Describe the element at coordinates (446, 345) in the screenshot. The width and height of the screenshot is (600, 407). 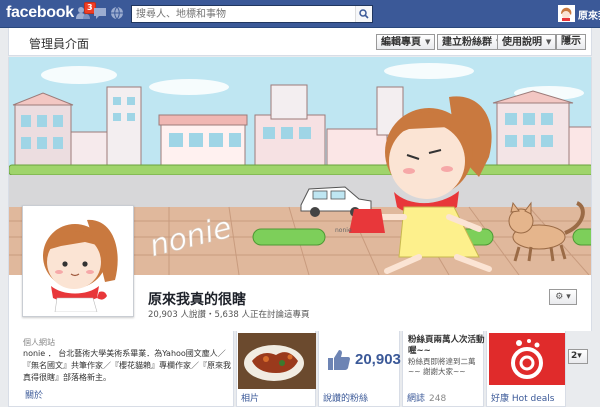
I see `note-title: 粉絲頁兩萬人次活動喔~~` at that location.